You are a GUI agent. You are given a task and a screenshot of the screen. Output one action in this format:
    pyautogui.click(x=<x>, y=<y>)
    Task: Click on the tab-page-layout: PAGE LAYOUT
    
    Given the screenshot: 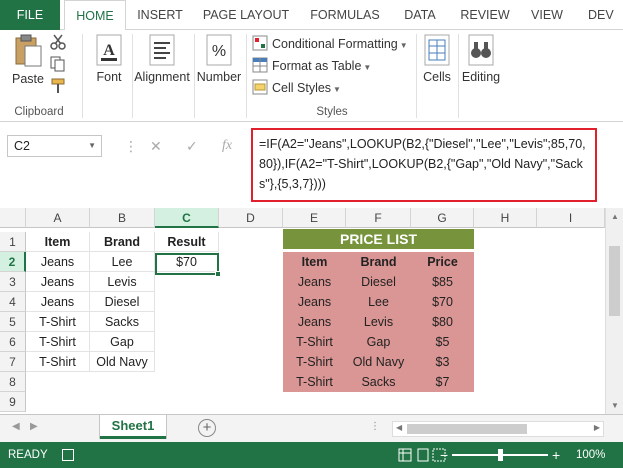 What is the action you would take?
    pyautogui.click(x=246, y=15)
    